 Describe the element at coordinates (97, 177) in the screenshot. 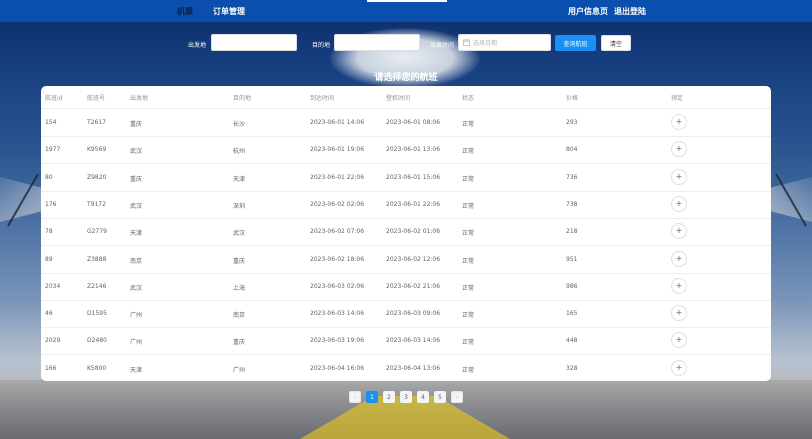

I see `cell-flight-no: Z9820` at that location.